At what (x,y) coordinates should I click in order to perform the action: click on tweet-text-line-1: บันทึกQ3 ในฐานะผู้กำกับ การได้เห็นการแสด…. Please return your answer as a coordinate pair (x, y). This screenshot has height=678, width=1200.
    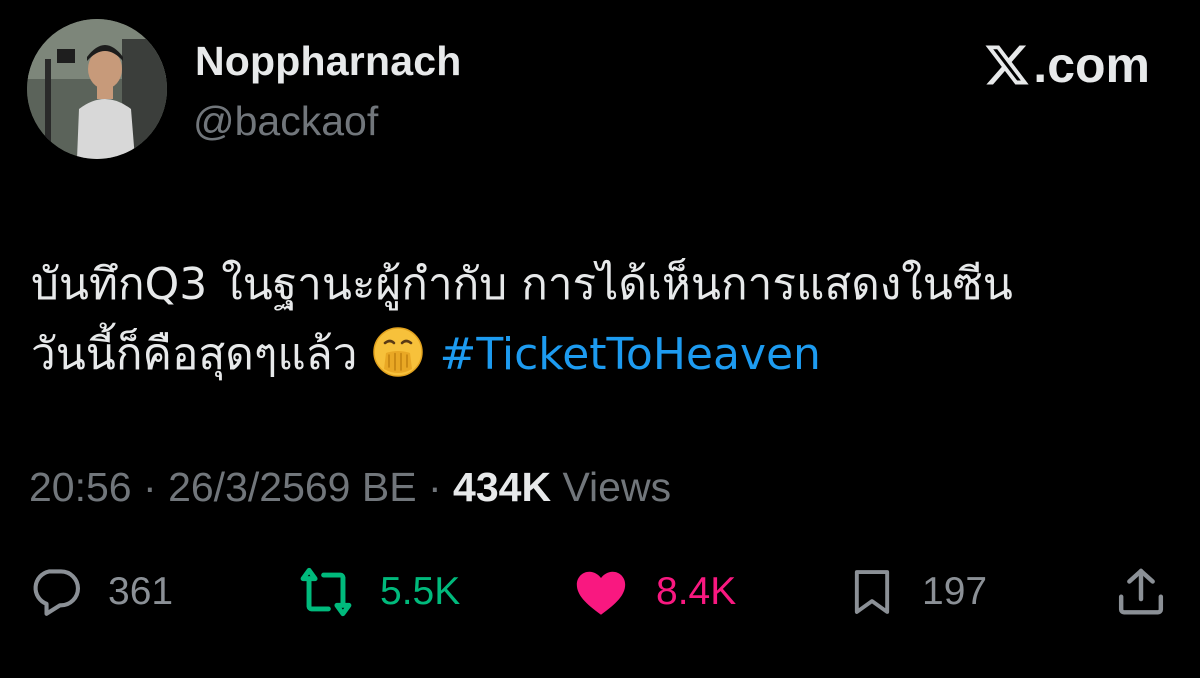
    Looking at the image, I should click on (522, 284).